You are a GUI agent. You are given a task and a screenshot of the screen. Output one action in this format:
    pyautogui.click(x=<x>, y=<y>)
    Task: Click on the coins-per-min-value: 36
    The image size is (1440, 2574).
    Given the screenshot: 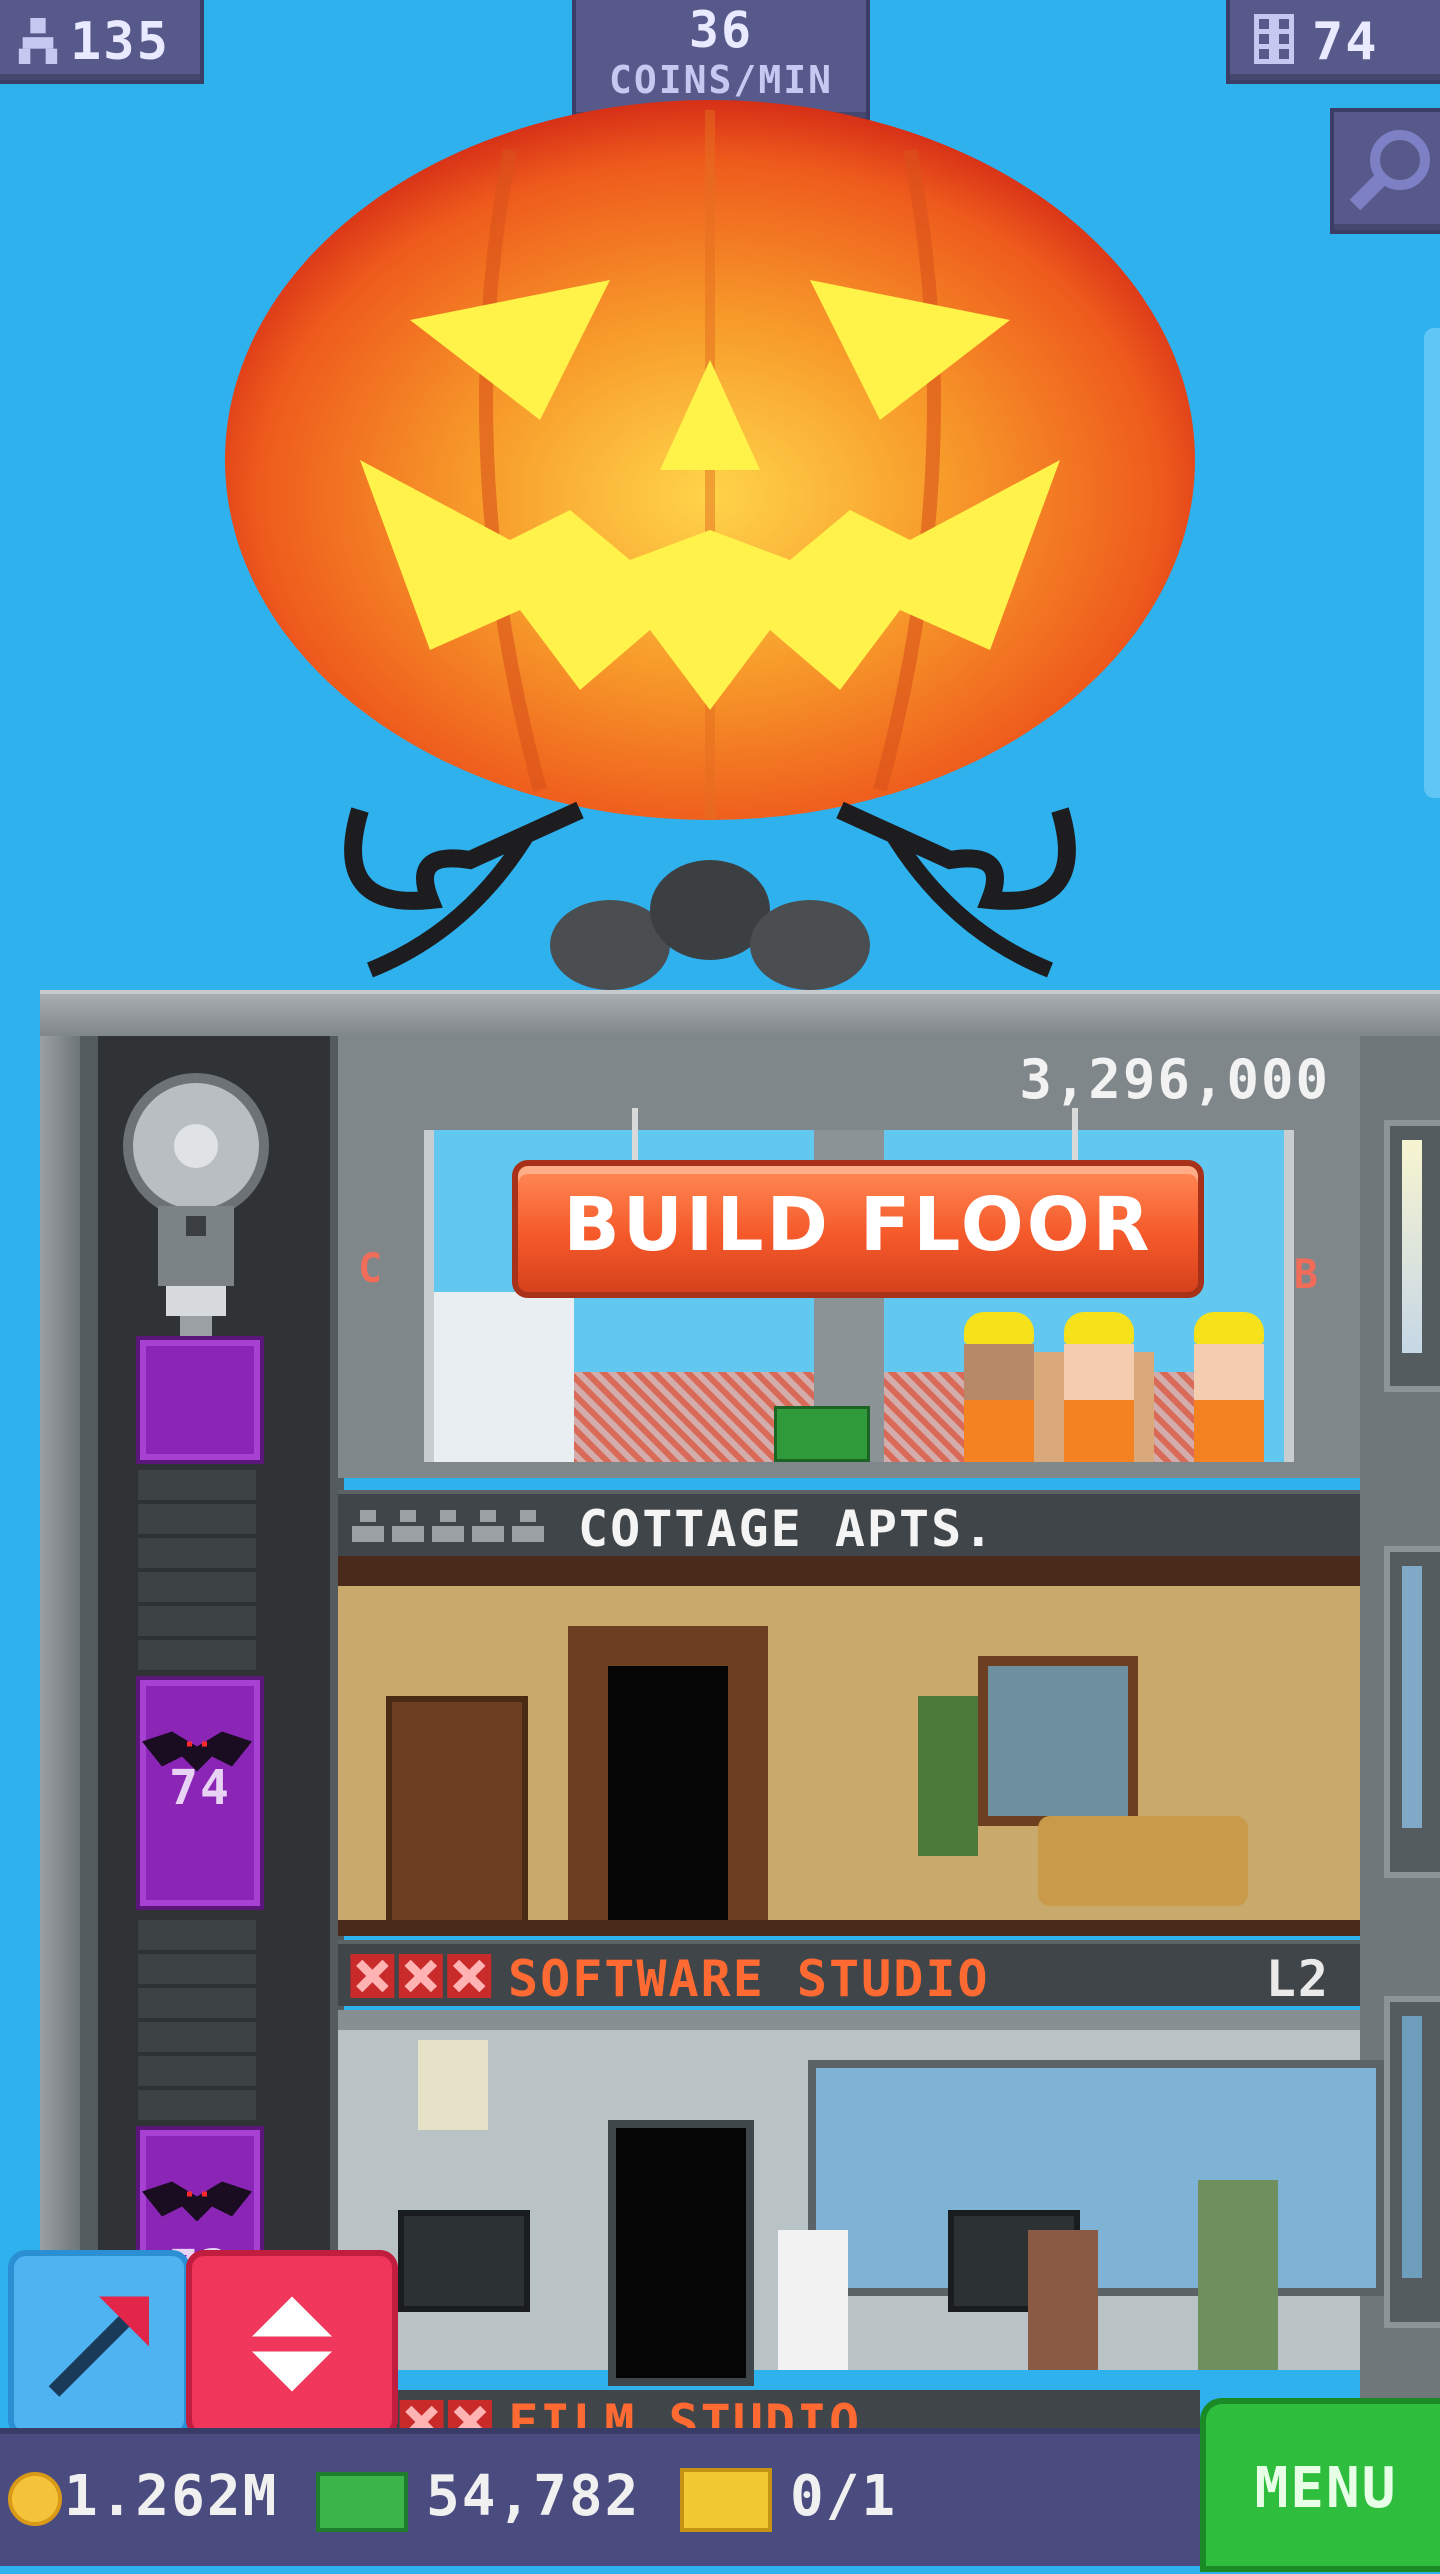 What is the action you would take?
    pyautogui.click(x=721, y=30)
    